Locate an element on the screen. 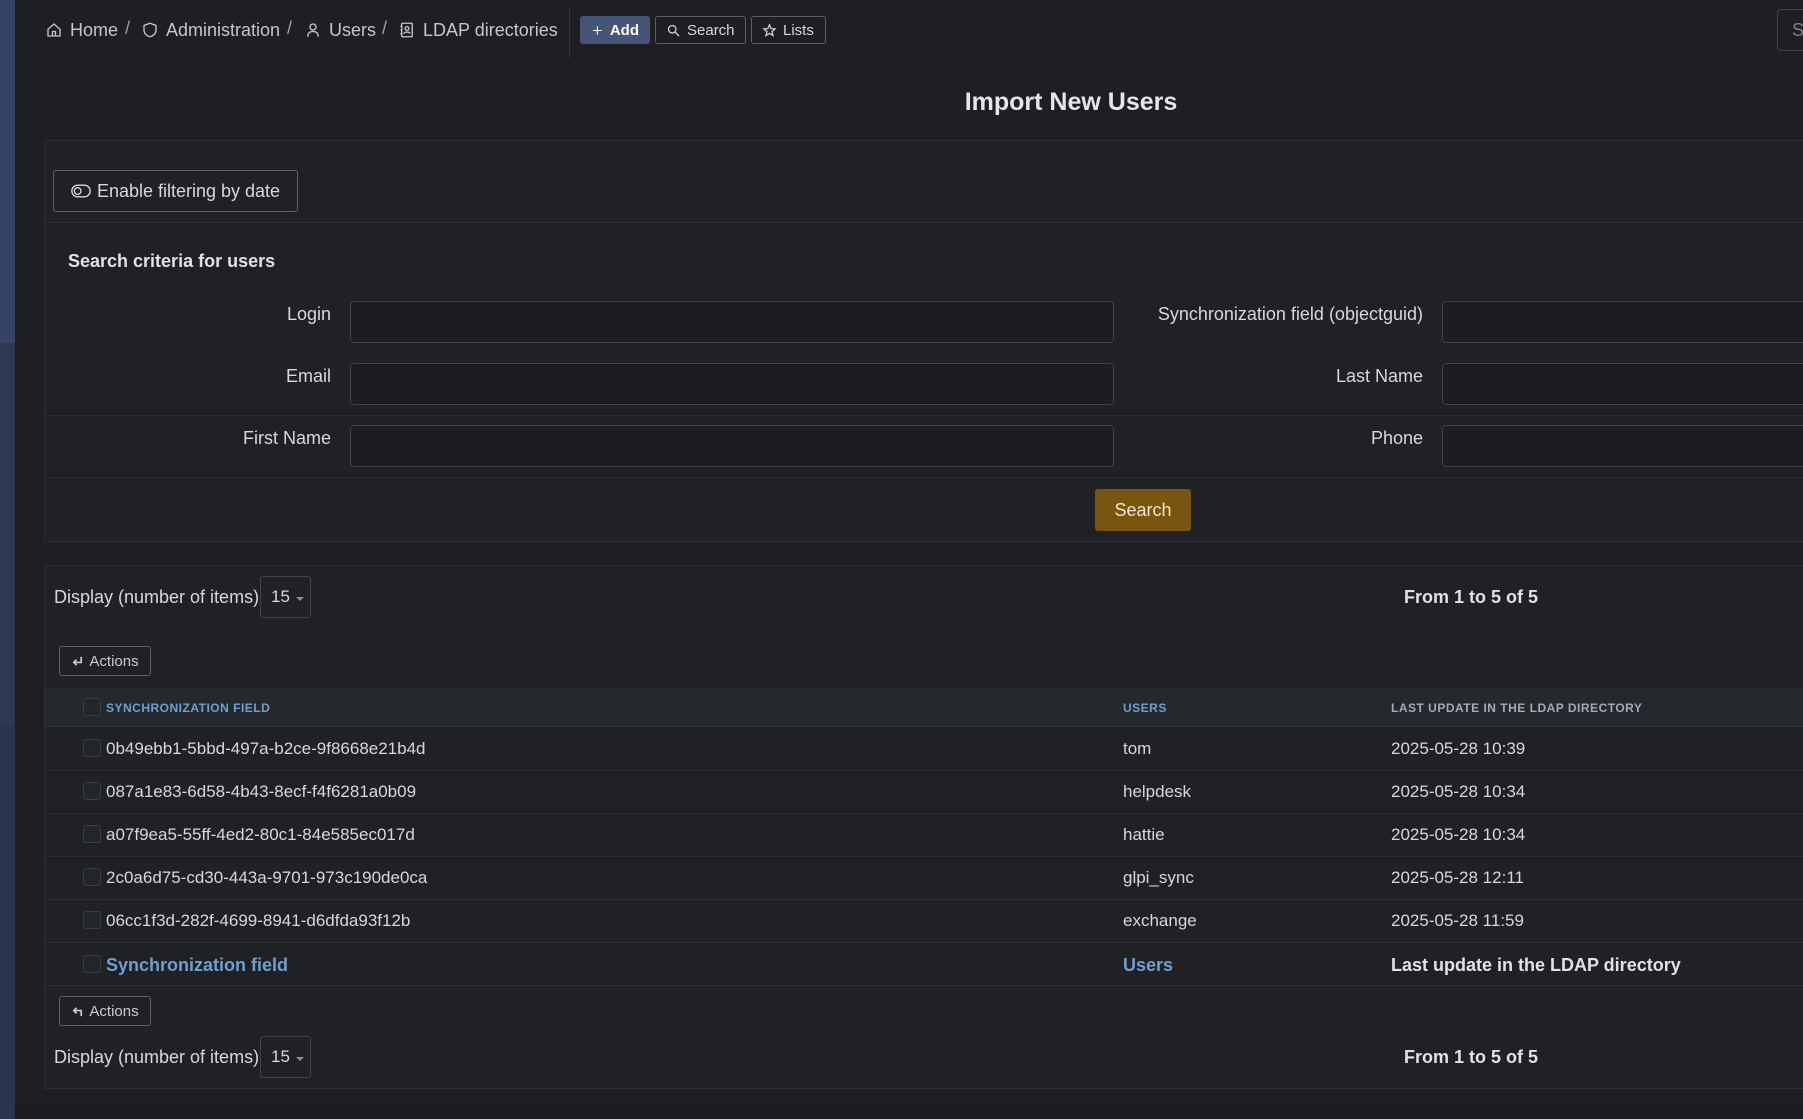  breadcrumb-administration-label: Administration is located at coordinates (223, 29).